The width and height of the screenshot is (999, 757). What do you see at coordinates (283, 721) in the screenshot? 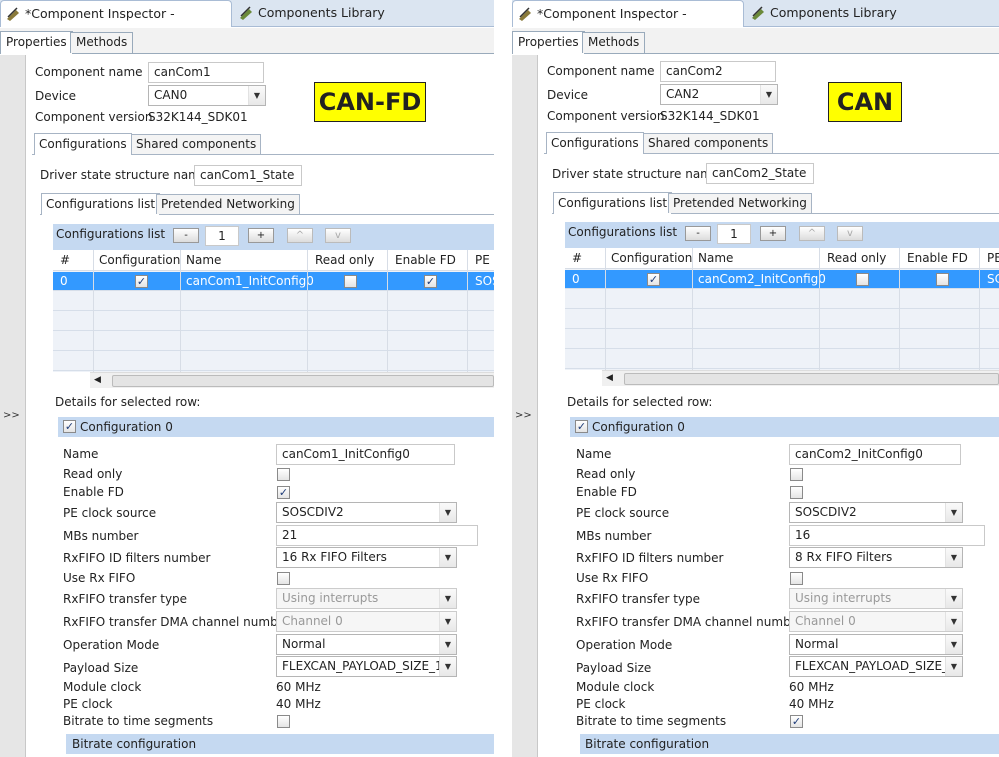
I see `bitrate-segments-checkbox` at bounding box center [283, 721].